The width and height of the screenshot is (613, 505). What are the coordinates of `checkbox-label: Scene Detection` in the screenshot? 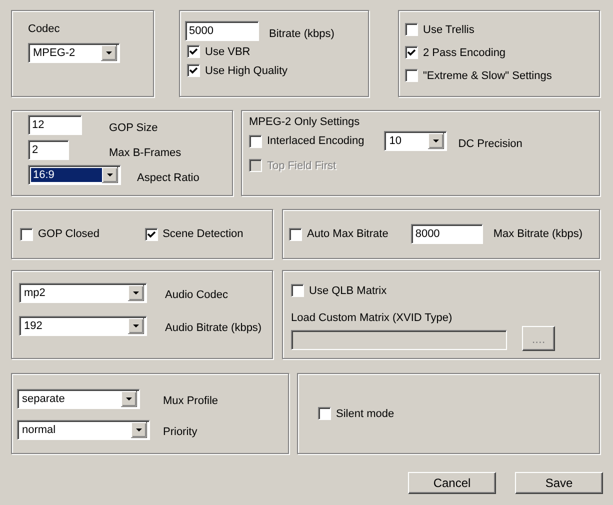 It's located at (203, 234).